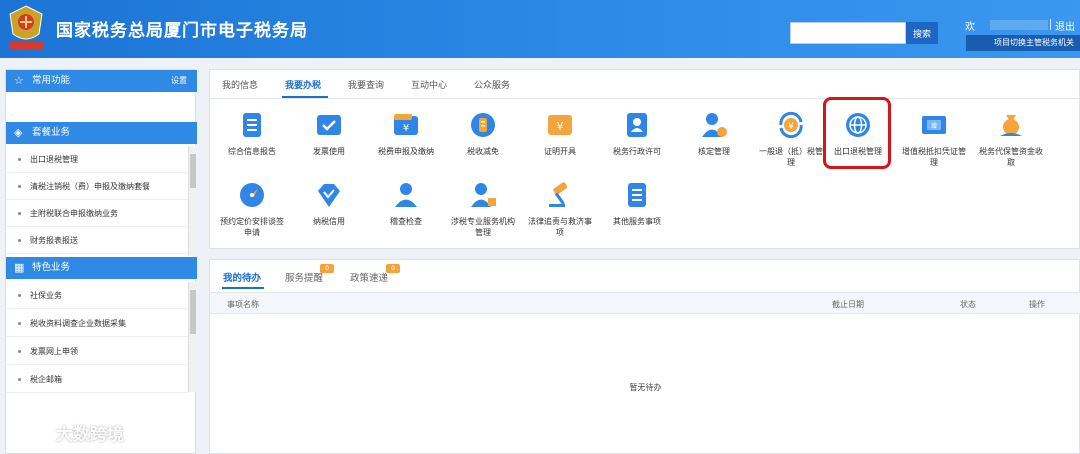  What do you see at coordinates (101, 81) in the screenshot?
I see `common-functions-header: ☆ 常用功能 设置` at bounding box center [101, 81].